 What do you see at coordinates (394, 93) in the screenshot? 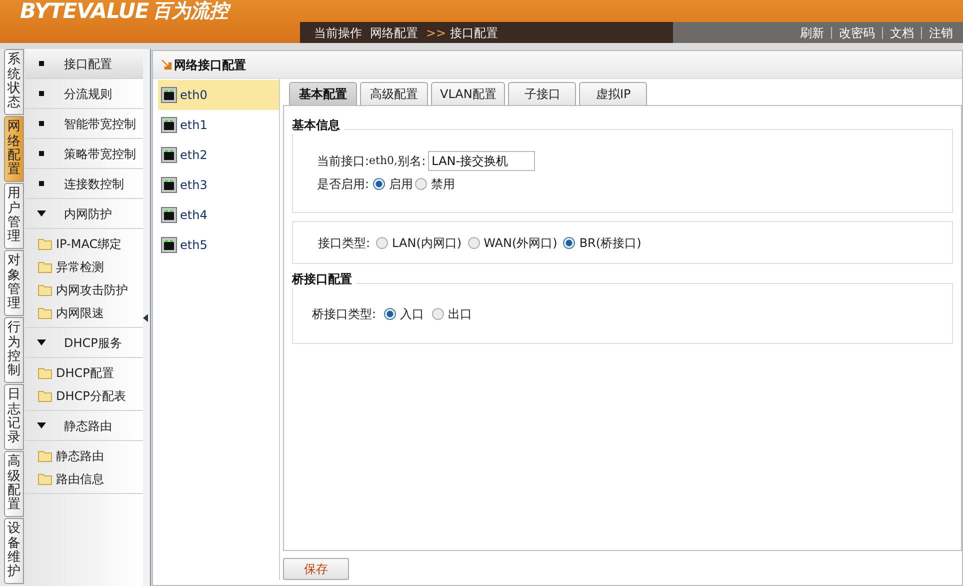
I see `tab: 高级配置` at bounding box center [394, 93].